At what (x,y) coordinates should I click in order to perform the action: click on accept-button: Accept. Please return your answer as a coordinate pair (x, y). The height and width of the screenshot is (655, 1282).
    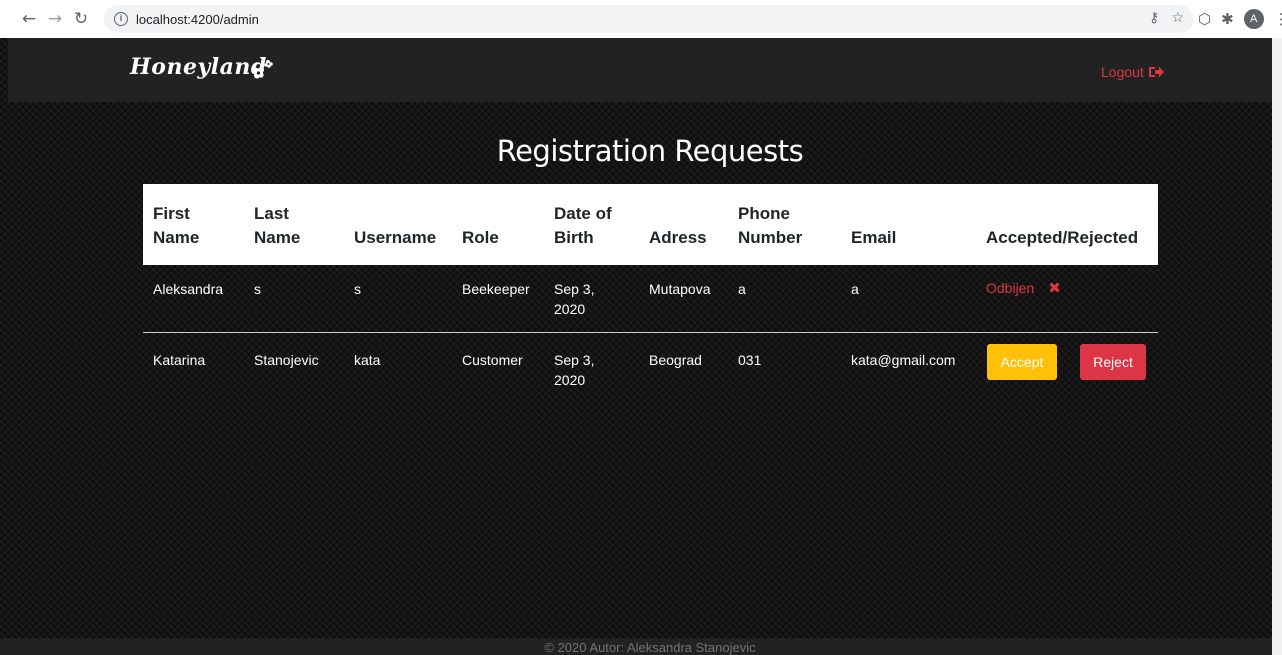
    Looking at the image, I should click on (1022, 362).